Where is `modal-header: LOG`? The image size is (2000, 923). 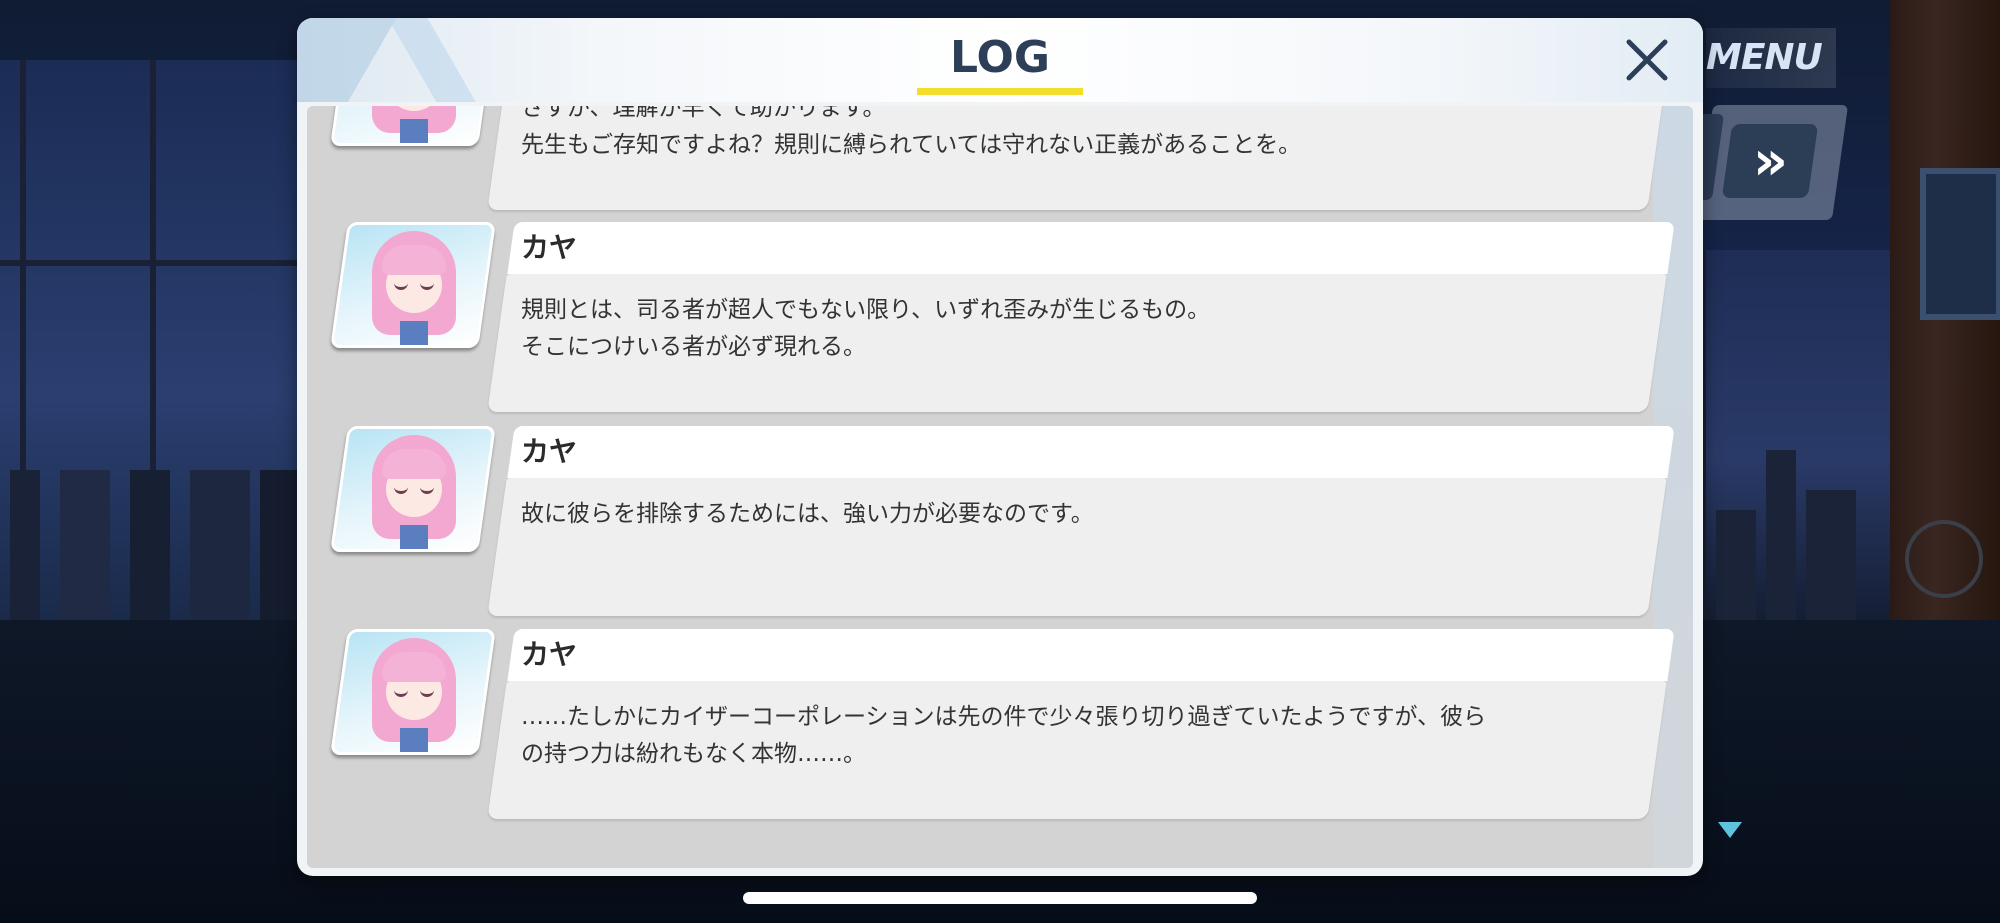 modal-header: LOG is located at coordinates (1000, 60).